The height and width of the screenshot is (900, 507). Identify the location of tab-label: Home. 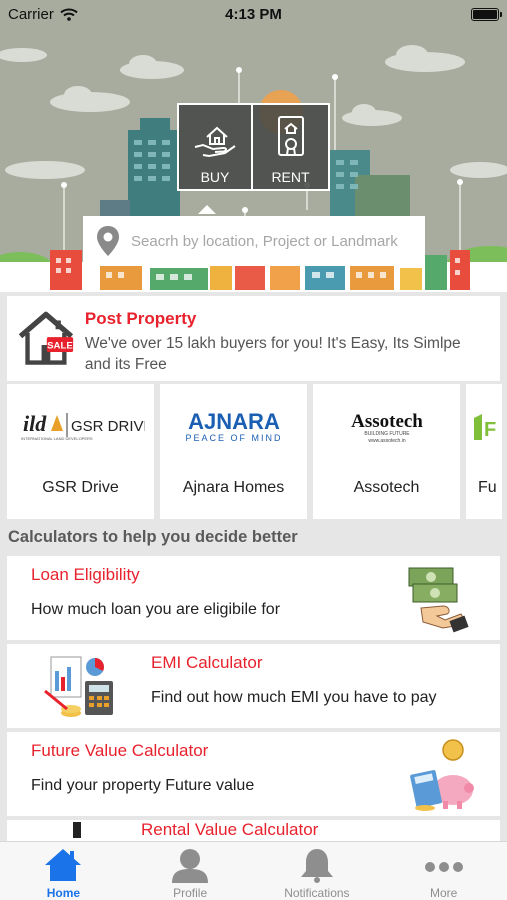
(63, 893).